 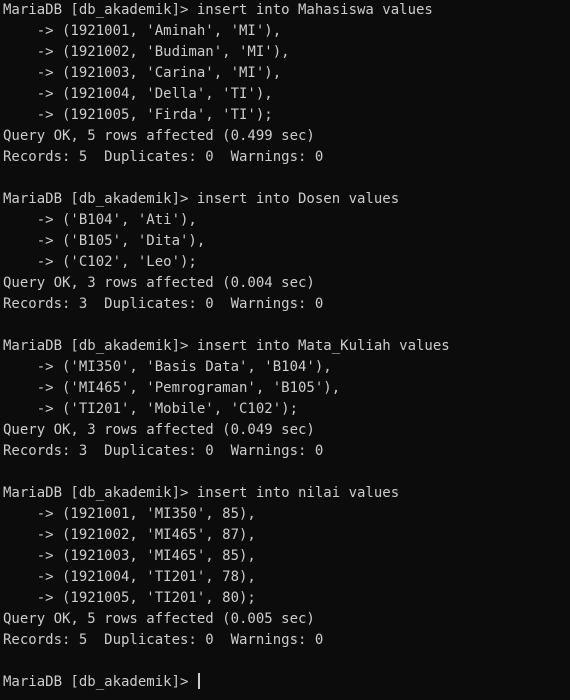 What do you see at coordinates (100, 682) in the screenshot?
I see `command-prompt: MariaDB [db_akademik]>` at bounding box center [100, 682].